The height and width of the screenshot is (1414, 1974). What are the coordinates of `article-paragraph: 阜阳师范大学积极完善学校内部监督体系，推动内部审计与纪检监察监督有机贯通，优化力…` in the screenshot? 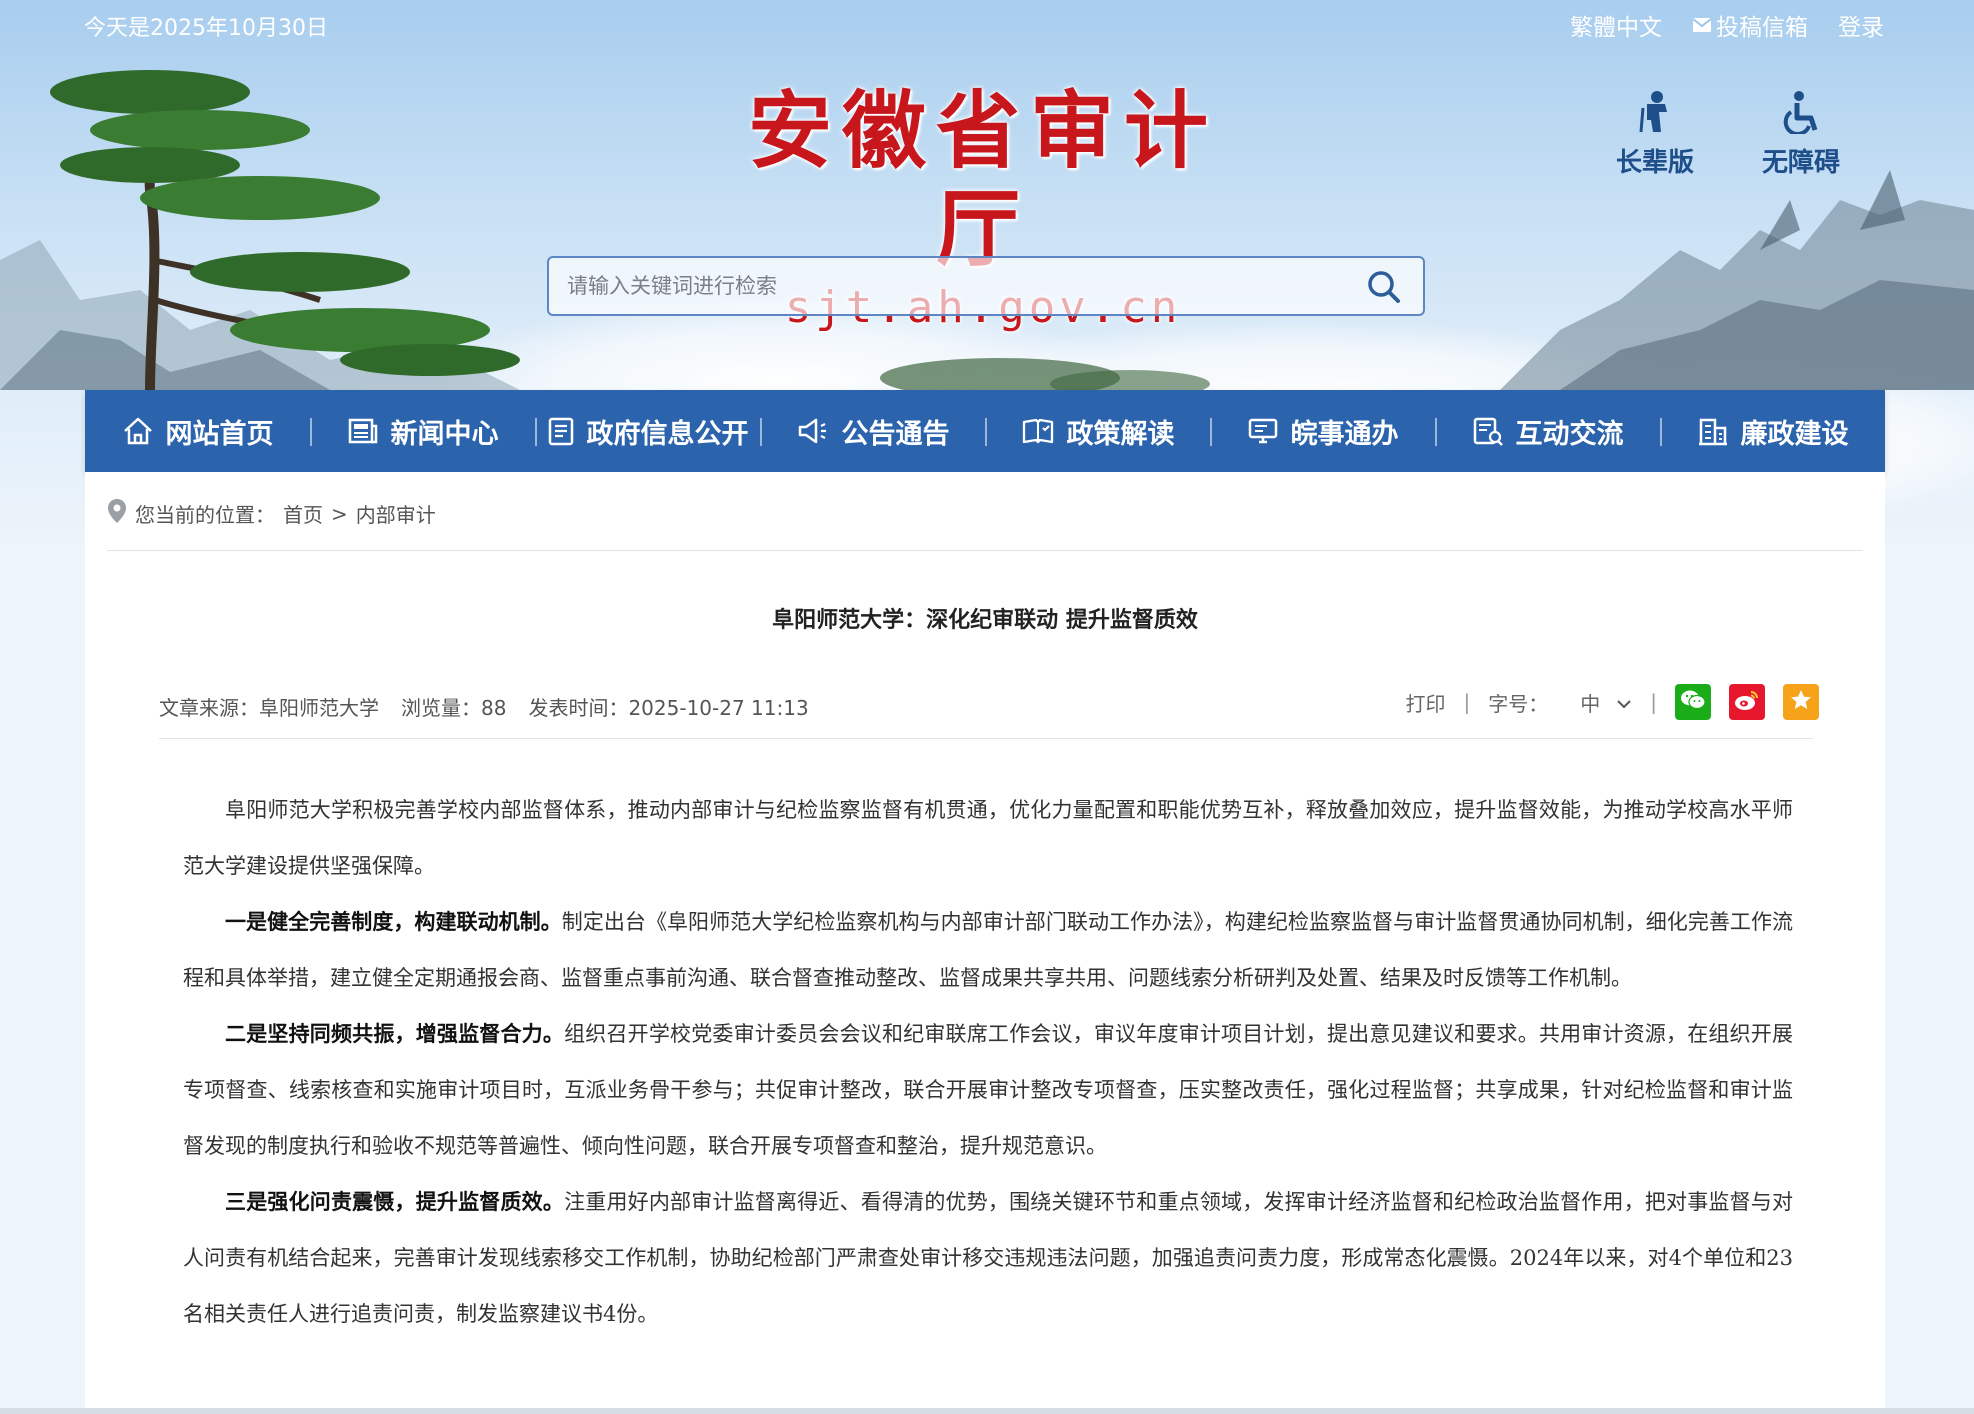 It's located at (988, 838).